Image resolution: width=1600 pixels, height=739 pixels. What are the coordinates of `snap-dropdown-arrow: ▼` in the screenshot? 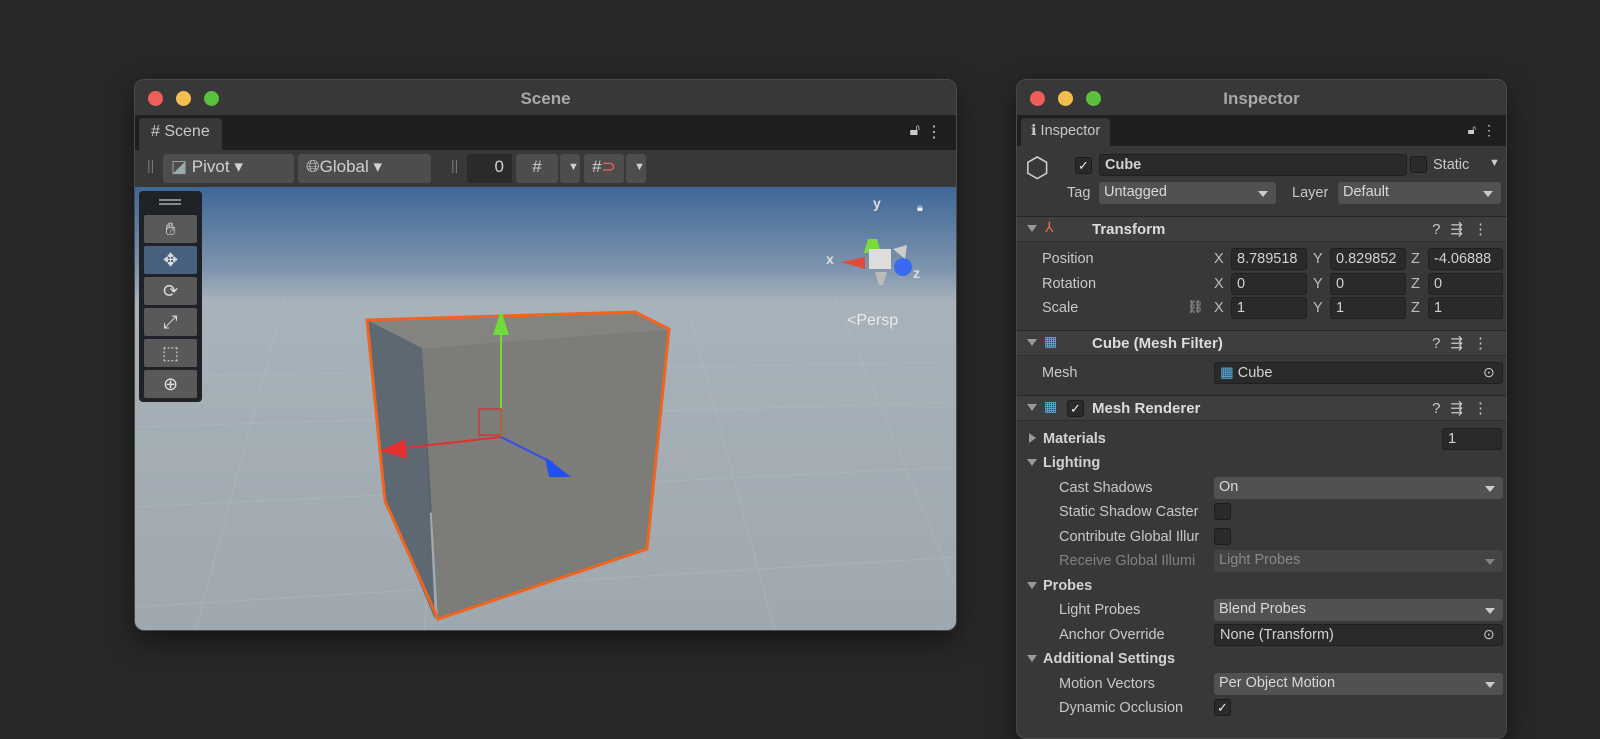 It's located at (636, 168).